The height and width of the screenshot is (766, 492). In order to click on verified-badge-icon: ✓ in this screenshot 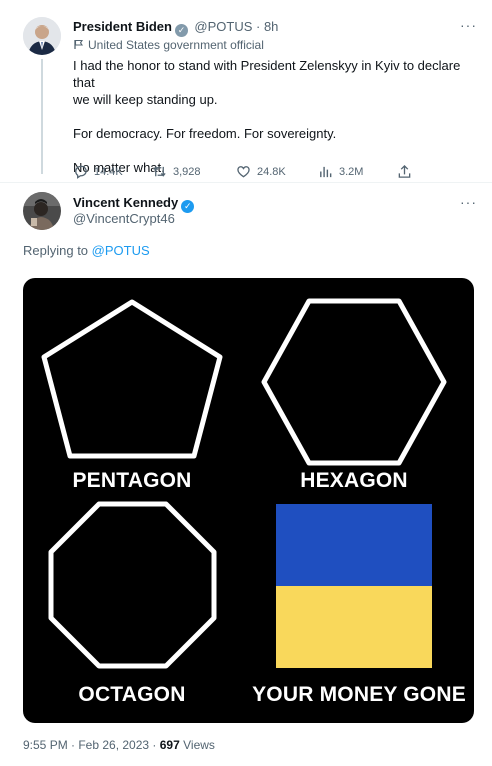, I will do `click(188, 206)`.